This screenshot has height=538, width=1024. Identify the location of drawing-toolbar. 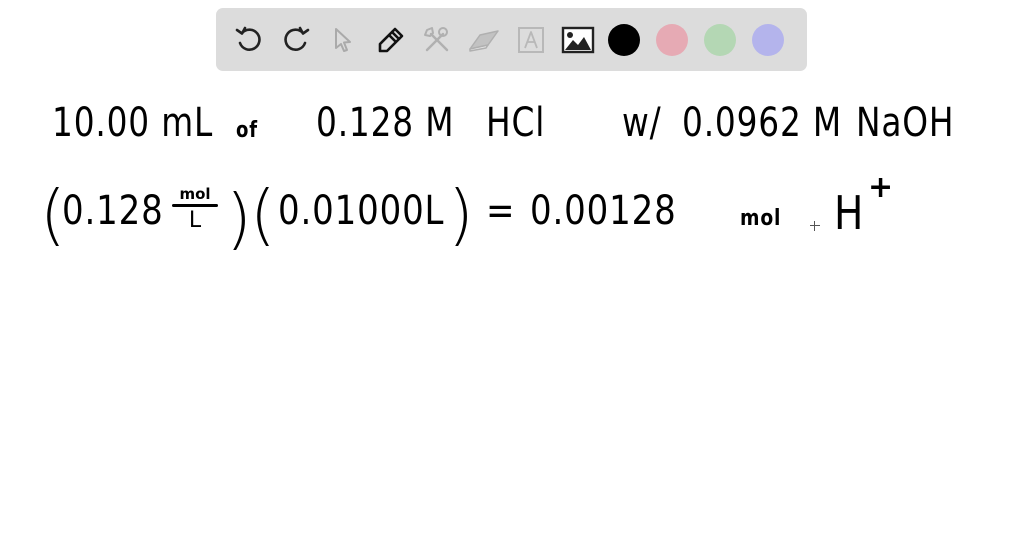
(511, 39).